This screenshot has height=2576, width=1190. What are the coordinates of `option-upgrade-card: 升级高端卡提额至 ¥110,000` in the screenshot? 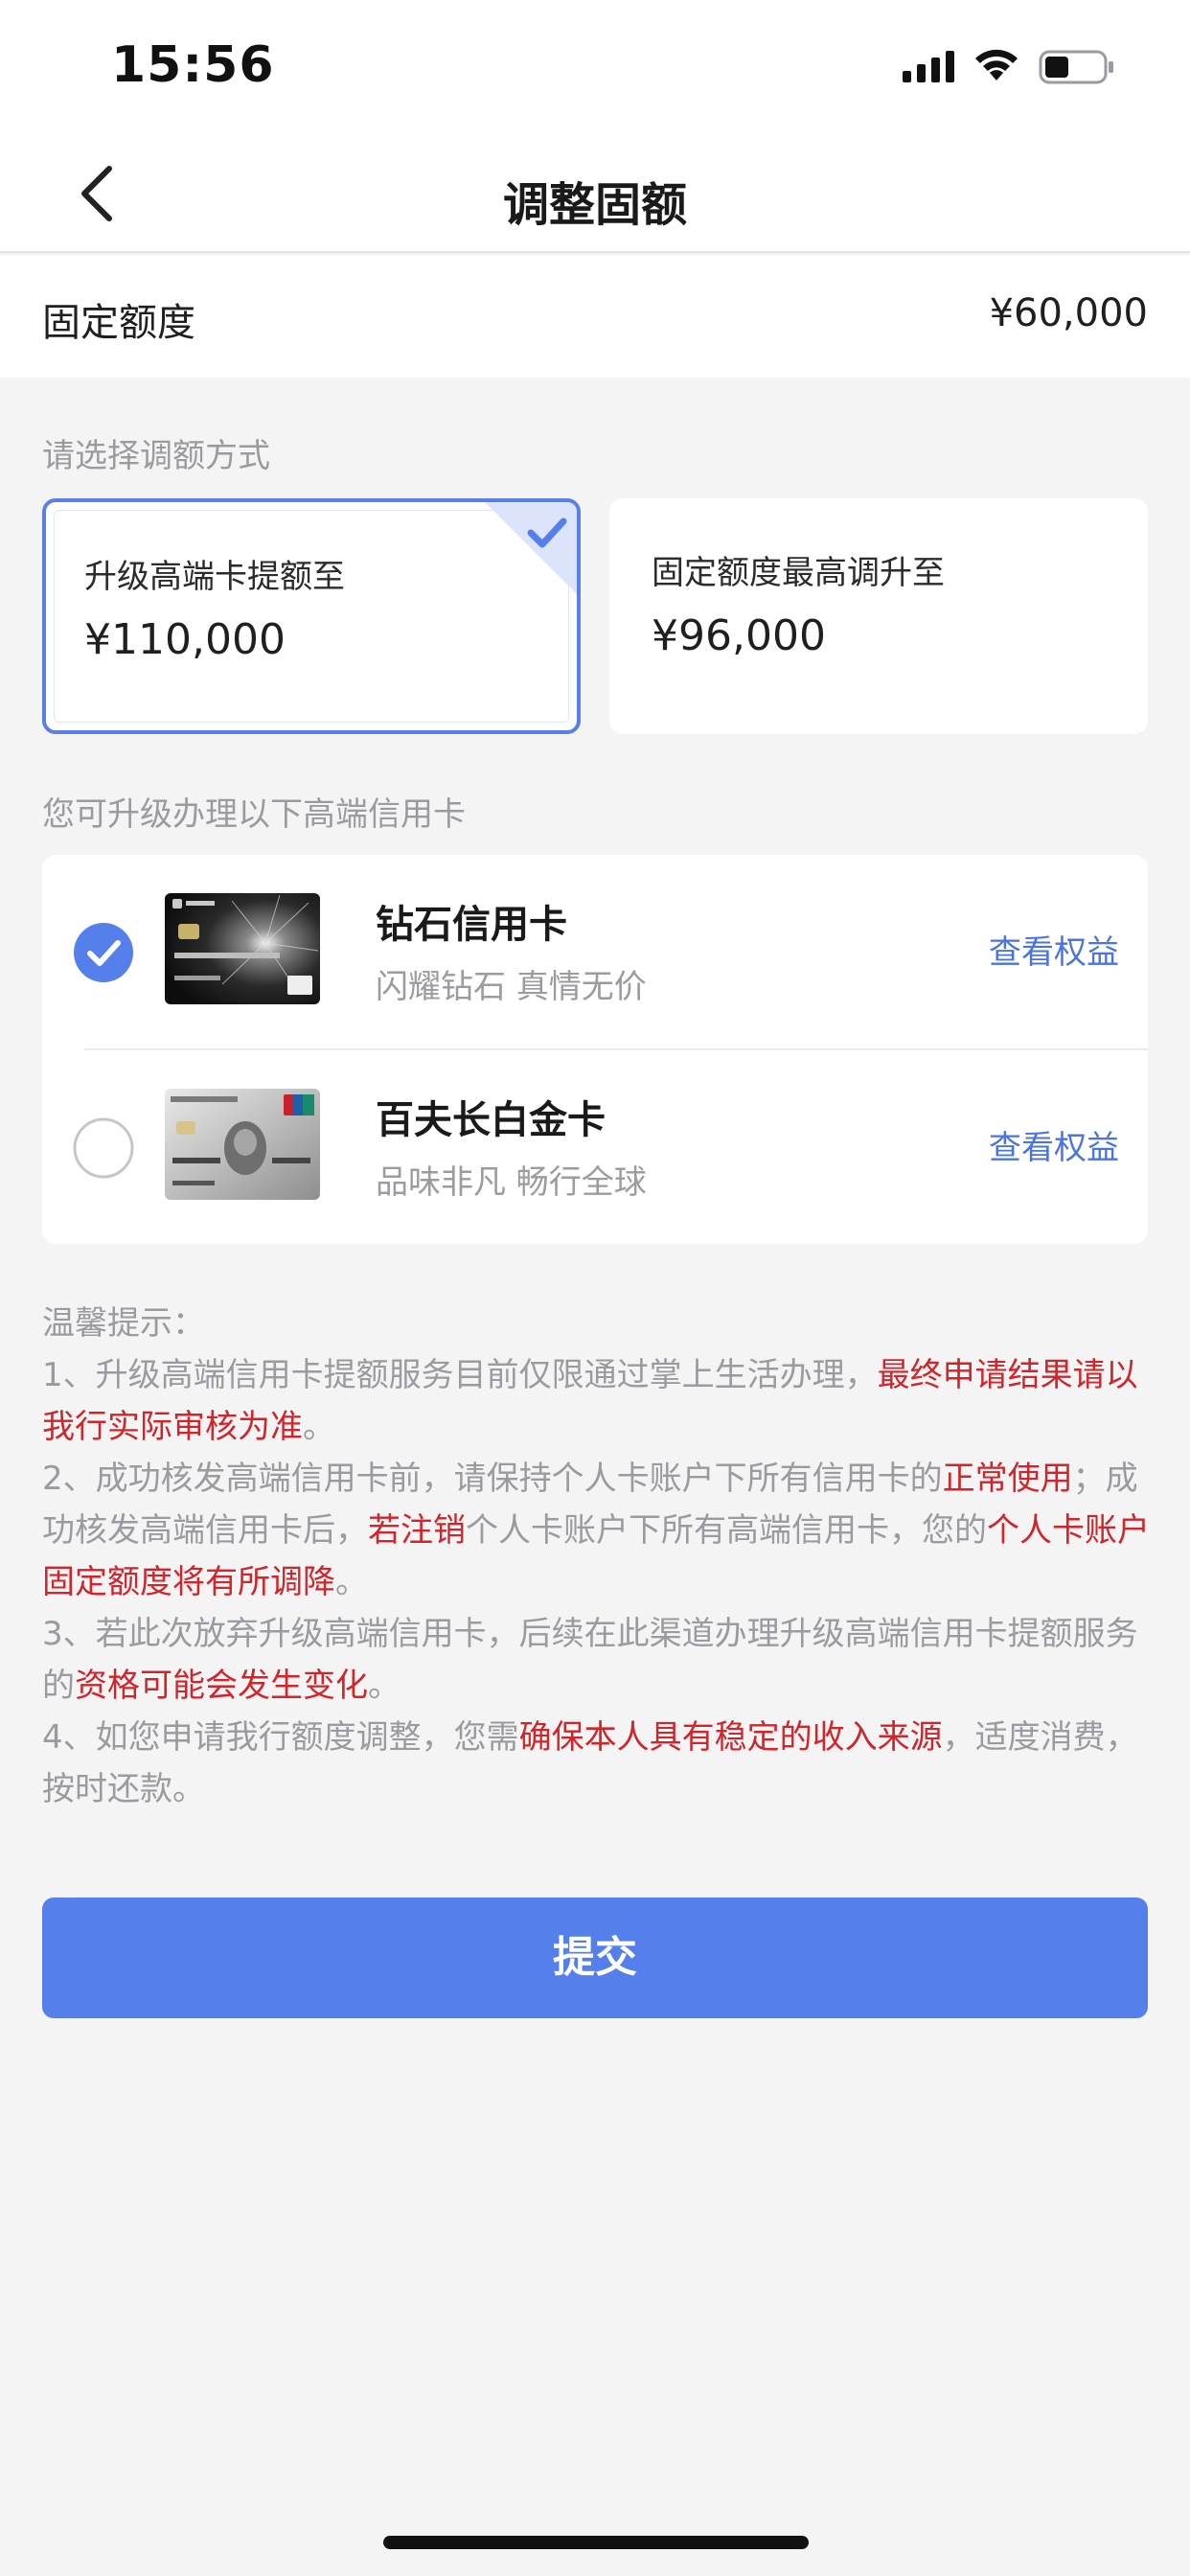 It's located at (311, 616).